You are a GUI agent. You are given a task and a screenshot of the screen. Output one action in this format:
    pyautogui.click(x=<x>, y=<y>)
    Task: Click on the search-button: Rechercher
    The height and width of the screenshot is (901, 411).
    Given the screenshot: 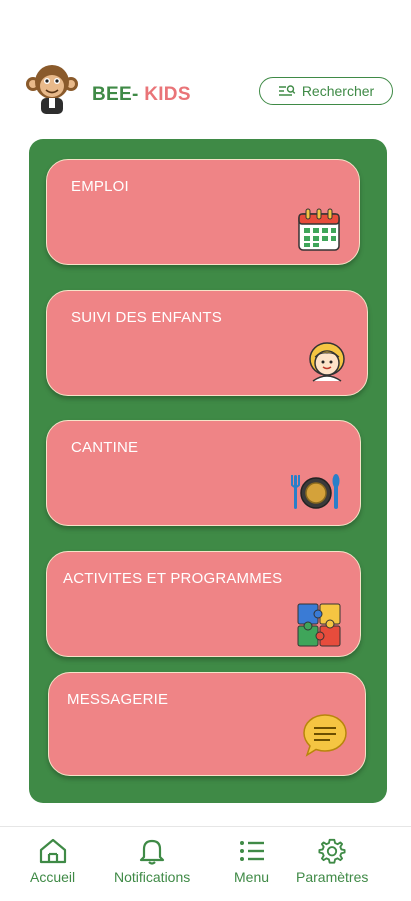 What is the action you would take?
    pyautogui.click(x=326, y=91)
    